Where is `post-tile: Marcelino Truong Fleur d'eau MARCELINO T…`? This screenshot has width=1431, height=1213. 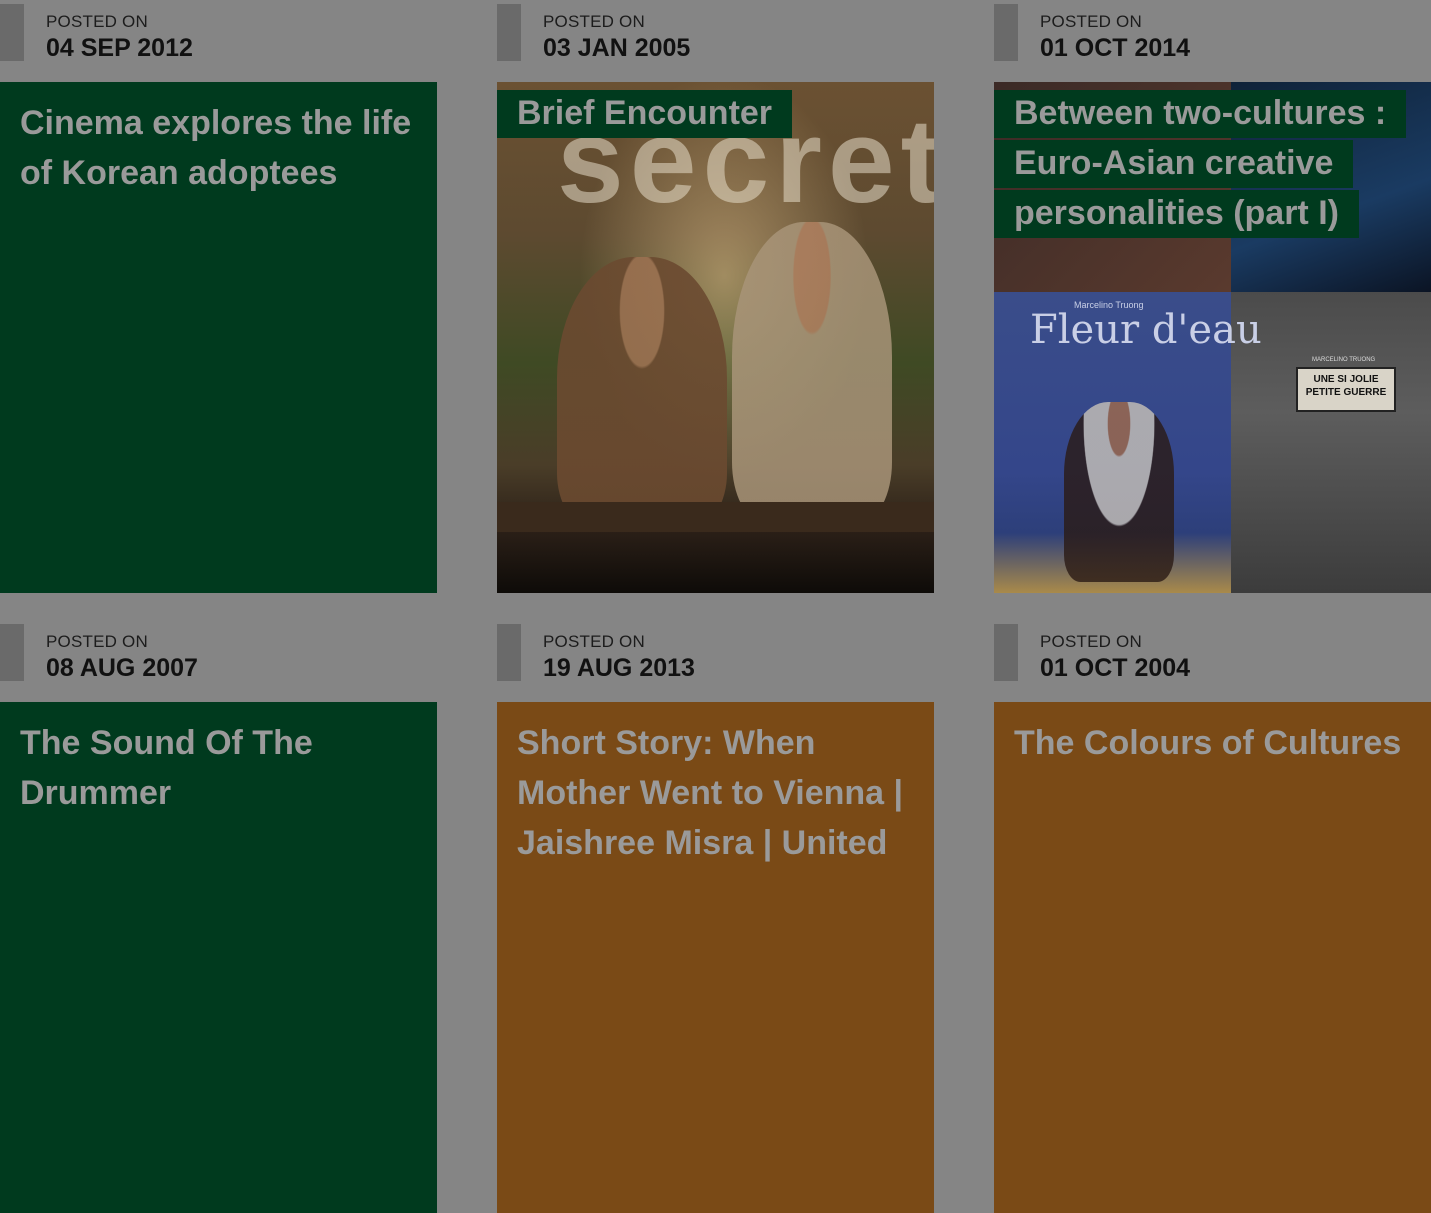 post-tile: Marcelino Truong Fleur d'eau MARCELINO T… is located at coordinates (1212, 337).